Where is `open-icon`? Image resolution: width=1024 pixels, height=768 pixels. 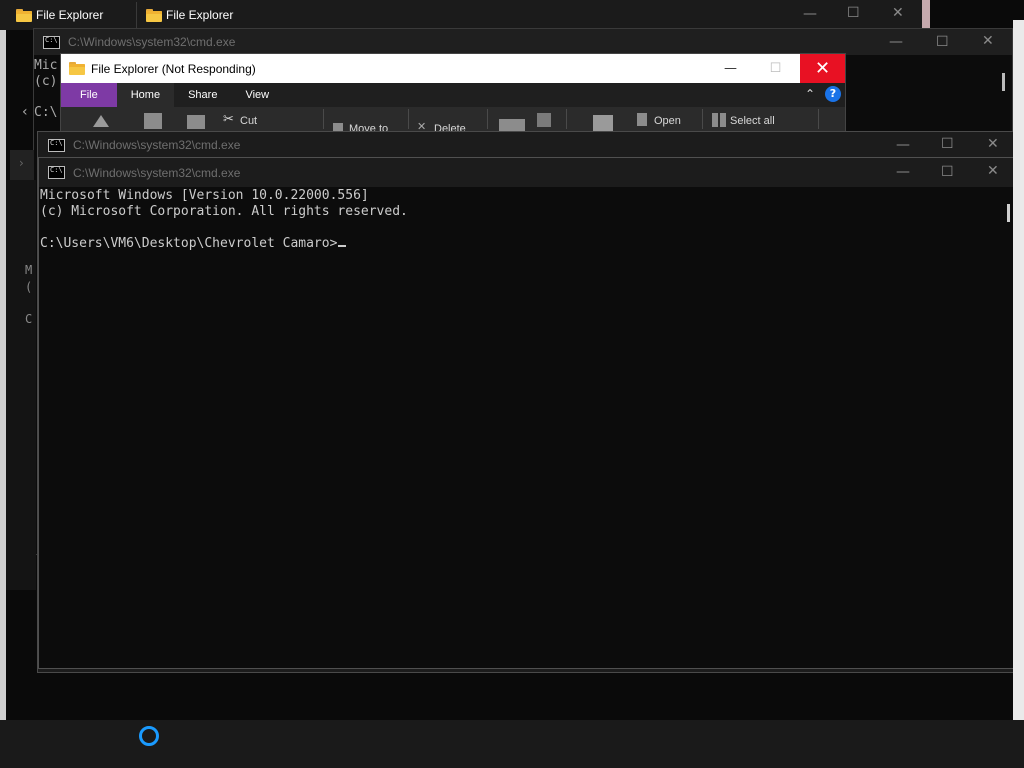
open-icon is located at coordinates (642, 119).